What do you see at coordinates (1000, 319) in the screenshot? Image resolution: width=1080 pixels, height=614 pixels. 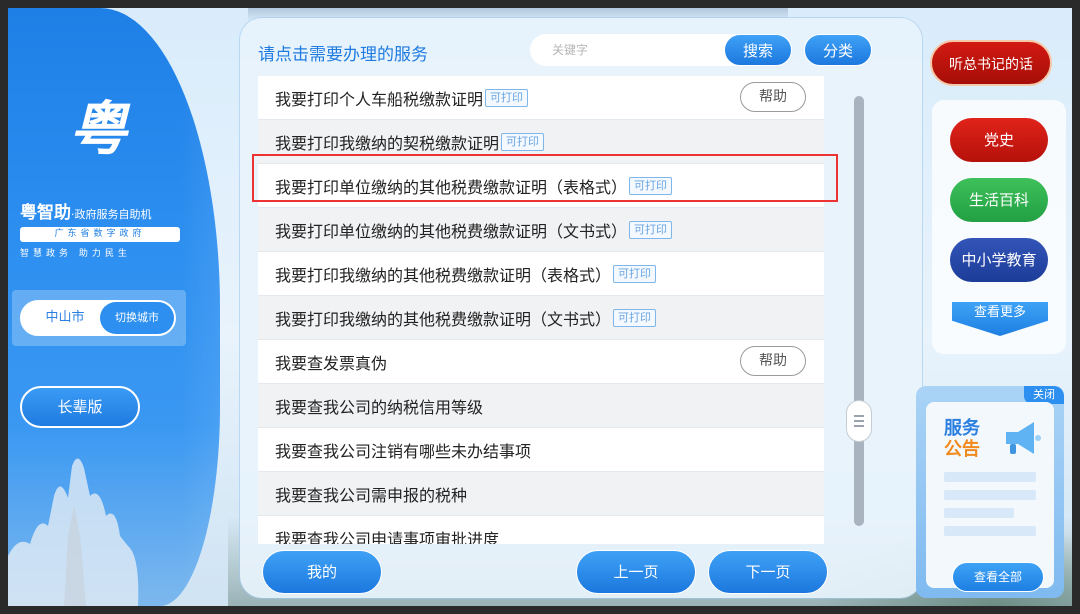 I see `view-more-button: 查看更多` at bounding box center [1000, 319].